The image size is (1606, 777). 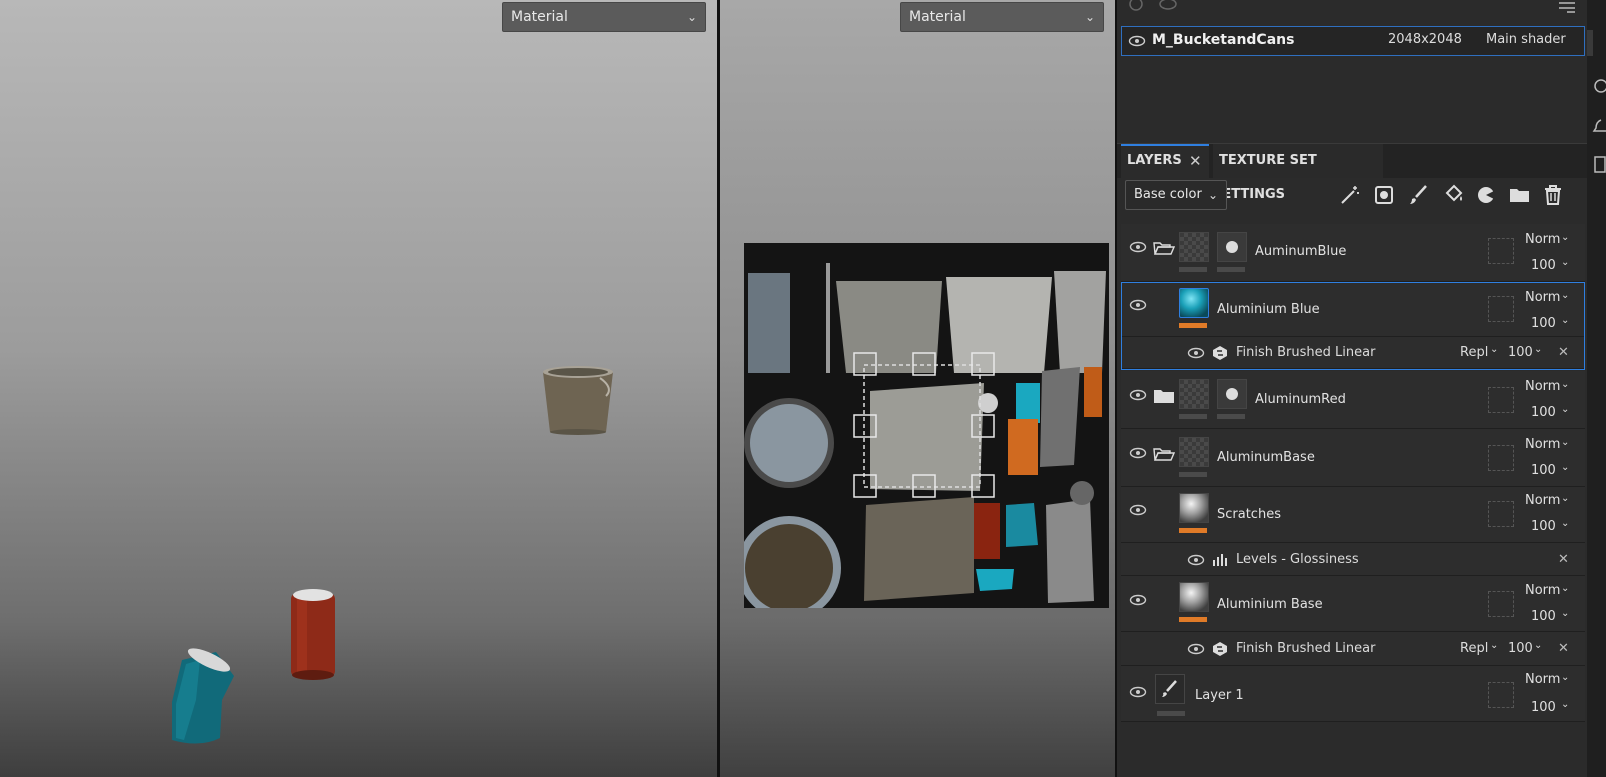 I want to click on effect-row: Levels - Glossiness ✕, so click(x=1353, y=559).